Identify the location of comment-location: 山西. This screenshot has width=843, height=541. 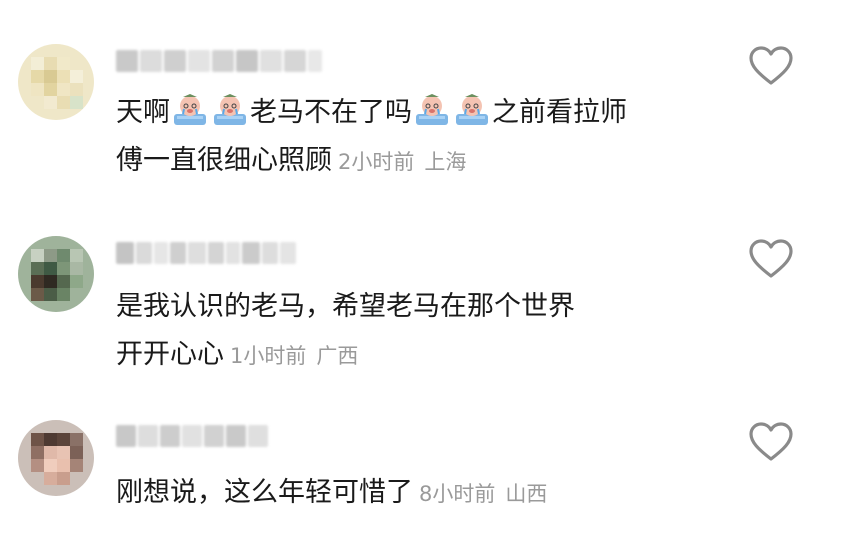
(526, 494).